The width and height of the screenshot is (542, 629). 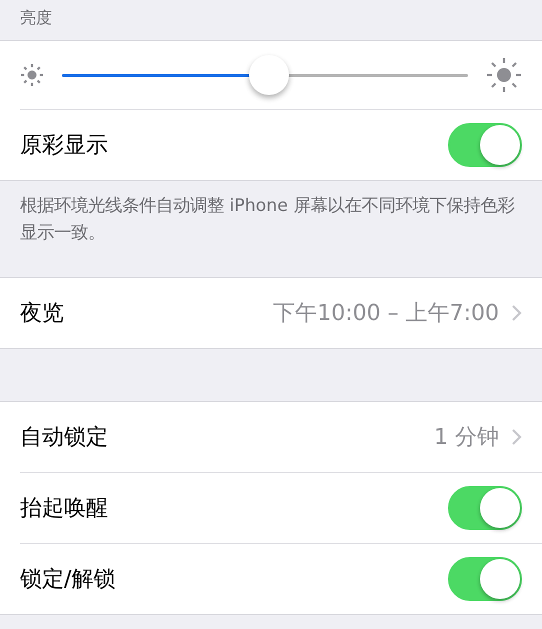 I want to click on brightness-slider, so click(x=265, y=75).